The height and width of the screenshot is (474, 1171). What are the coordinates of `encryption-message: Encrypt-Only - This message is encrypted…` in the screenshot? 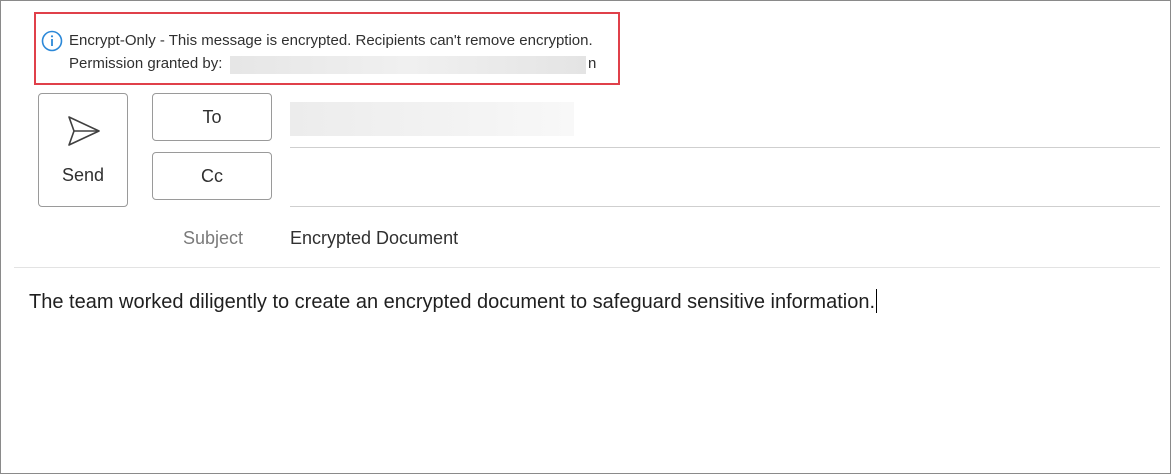 It's located at (331, 40).